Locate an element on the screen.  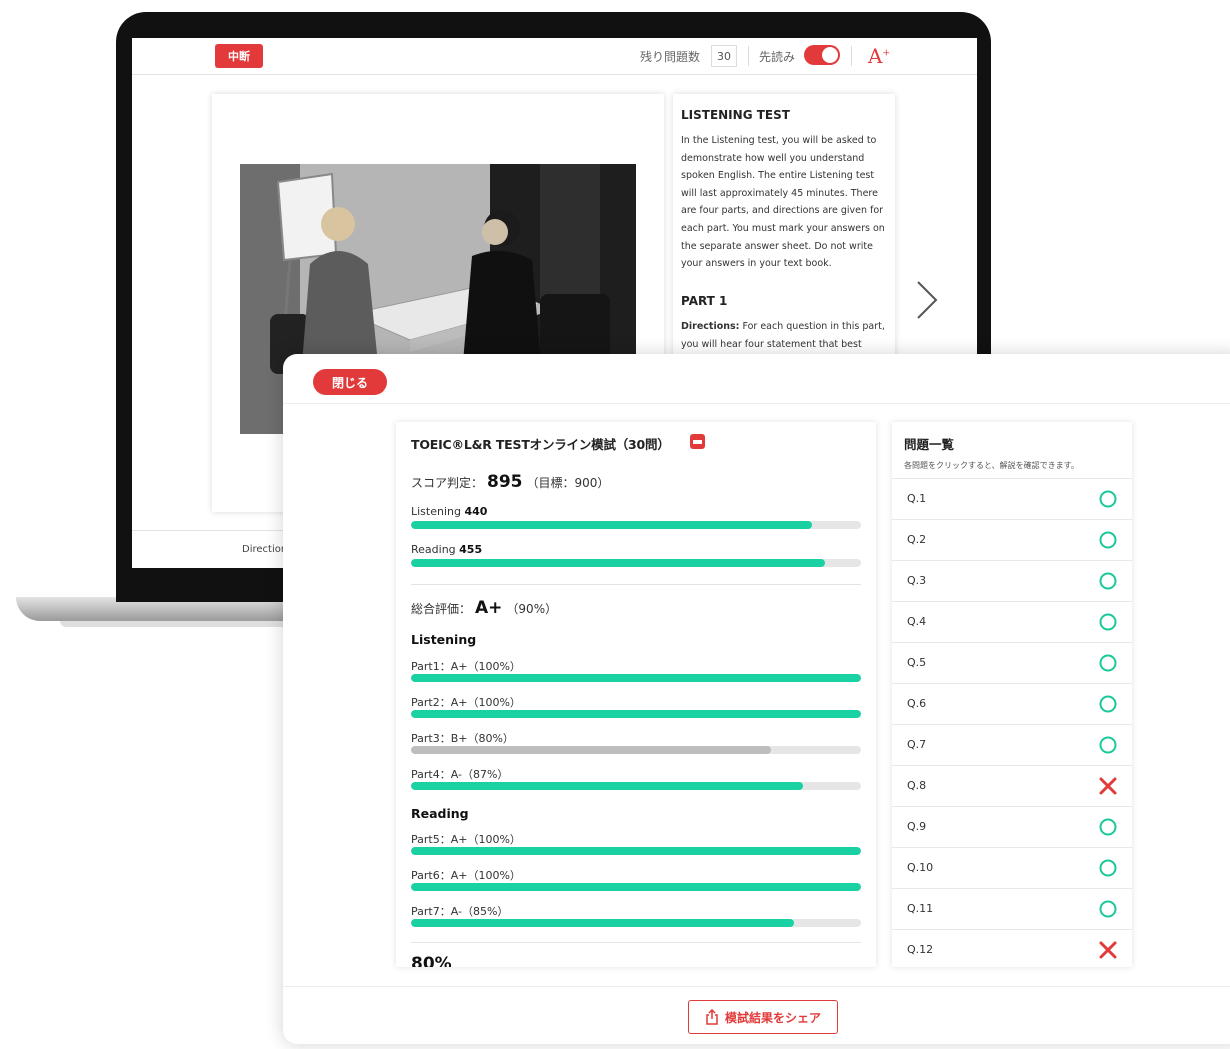
question-row: Q.10 is located at coordinates (1012, 867).